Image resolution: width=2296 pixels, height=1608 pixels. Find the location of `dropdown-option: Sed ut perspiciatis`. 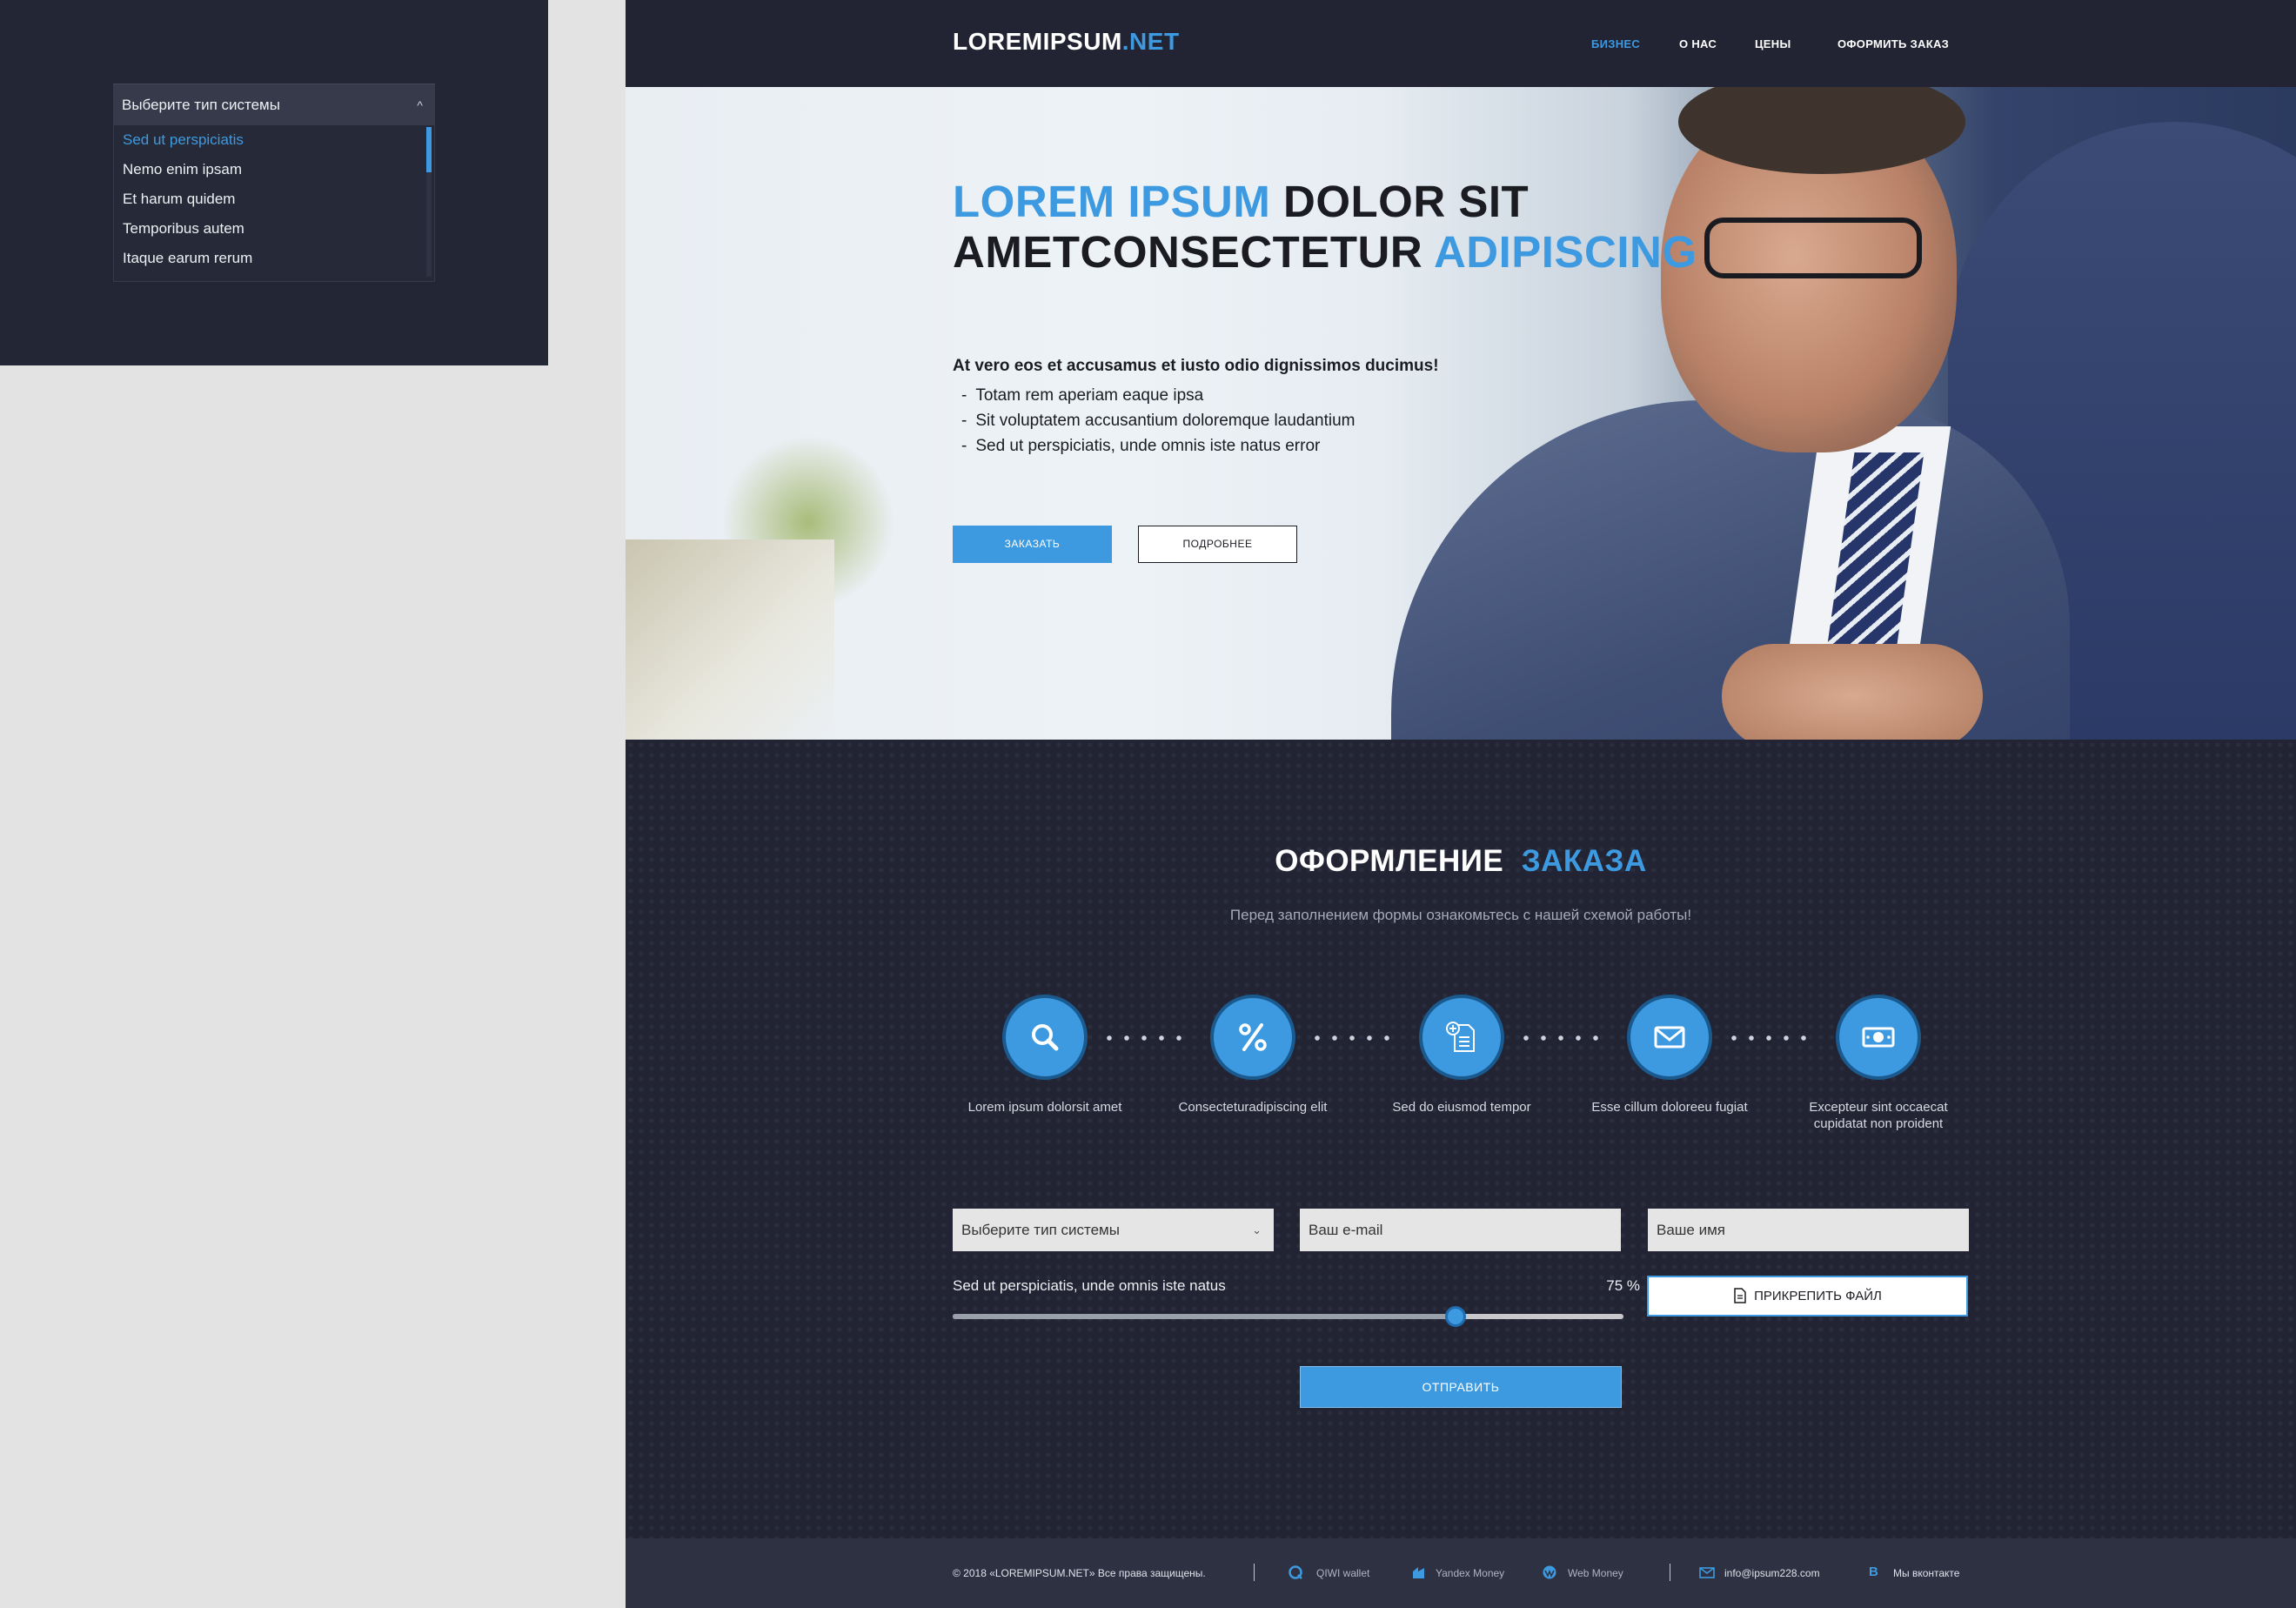

dropdown-option: Sed ut perspiciatis is located at coordinates (274, 140).